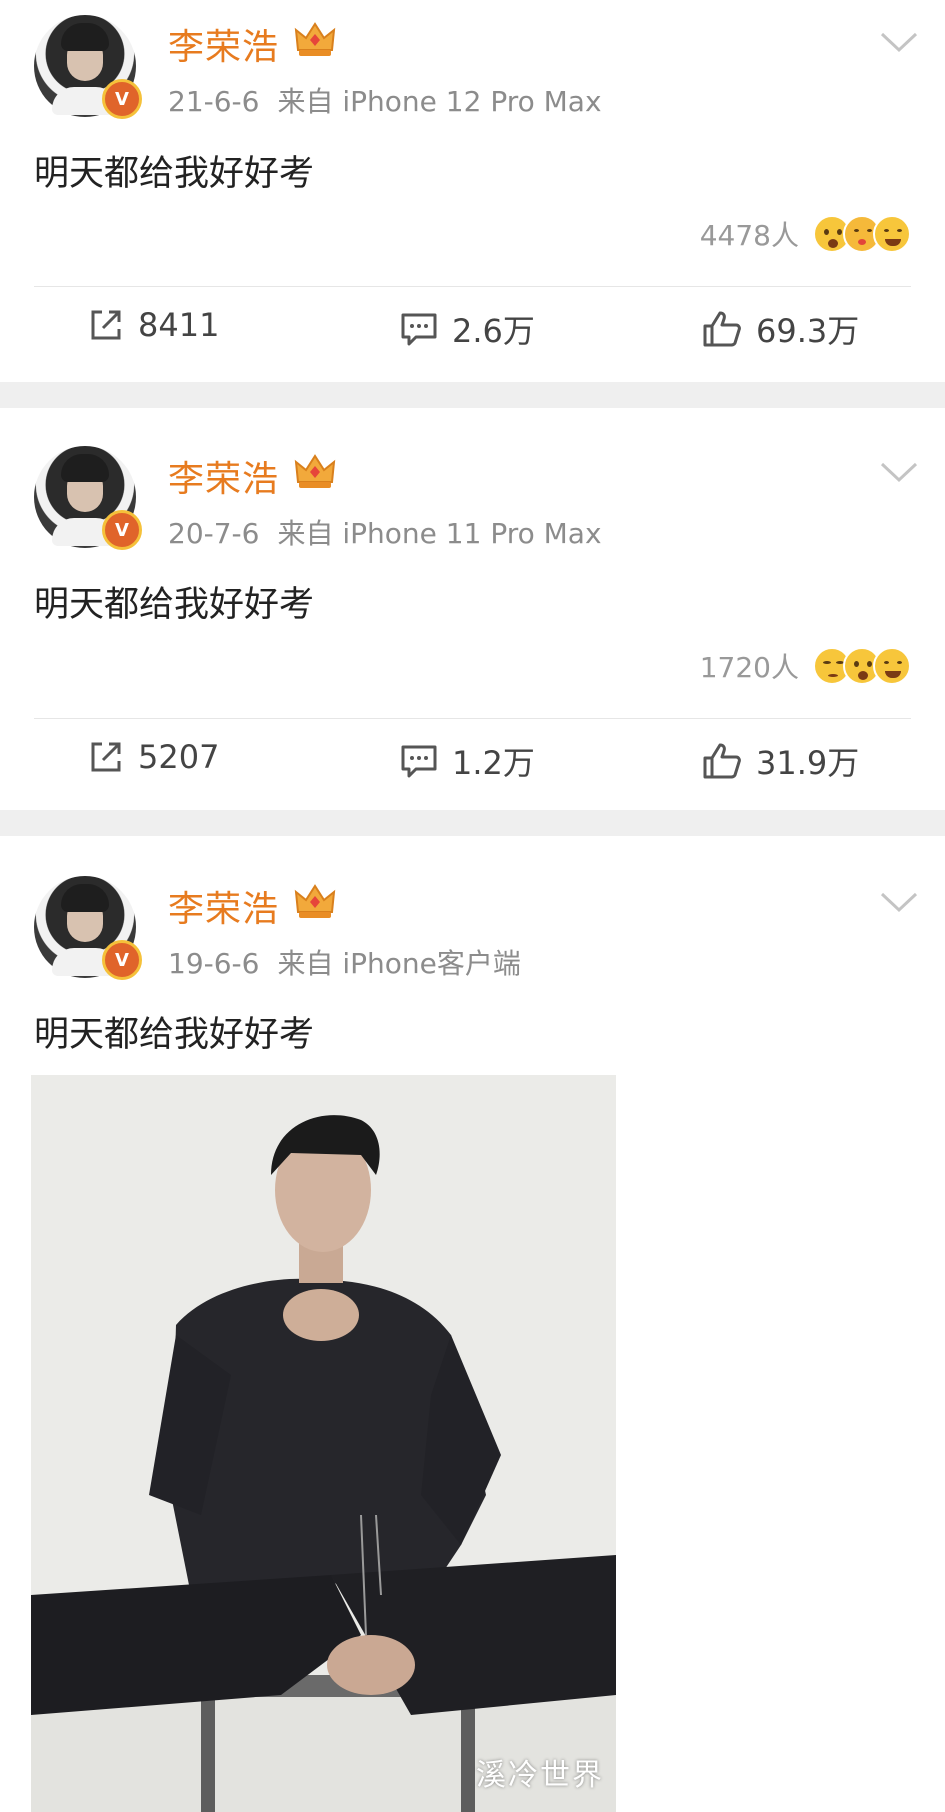 This screenshot has width=945, height=1812. I want to click on like-count: 31.9万, so click(808, 763).